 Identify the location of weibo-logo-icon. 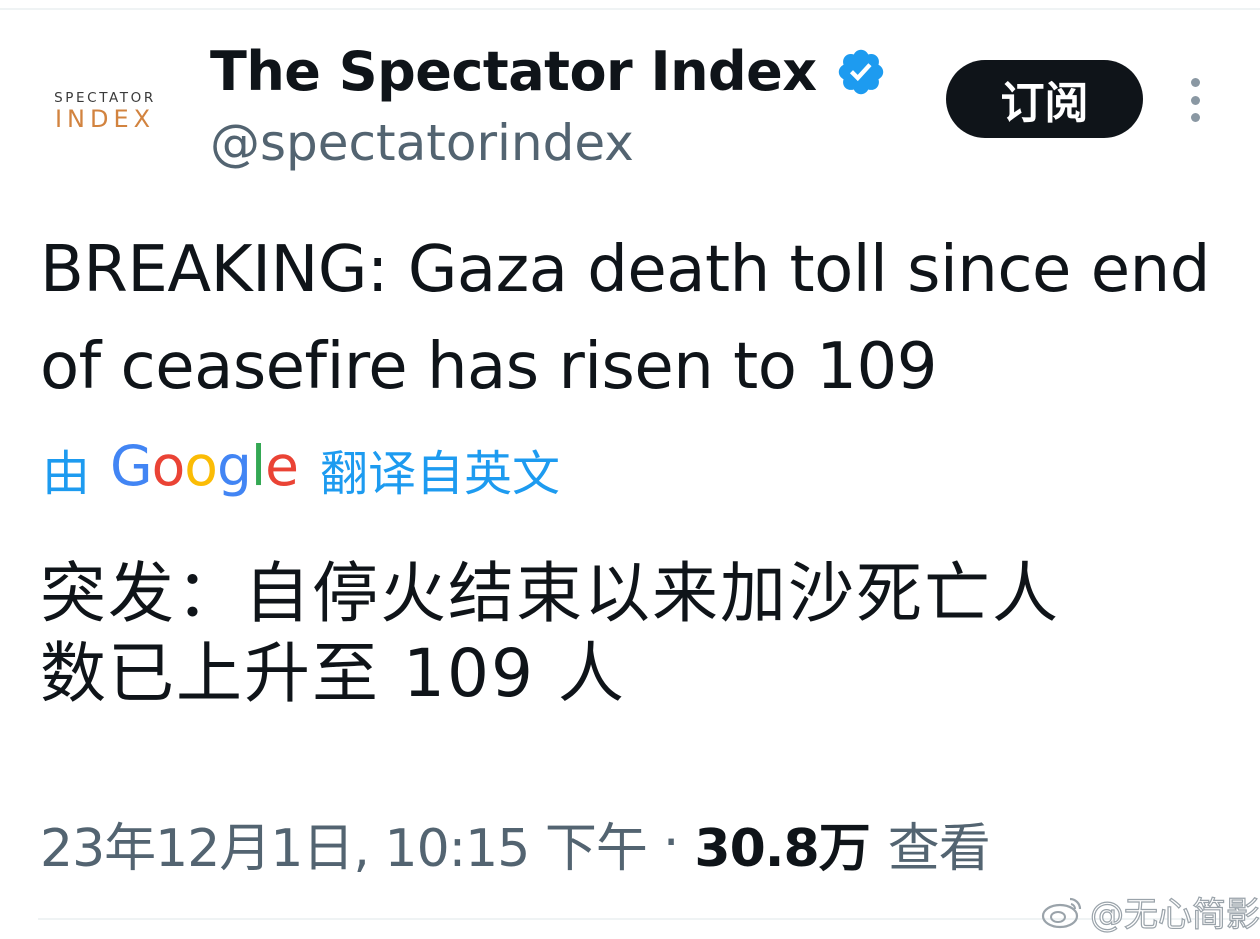
(1061, 913).